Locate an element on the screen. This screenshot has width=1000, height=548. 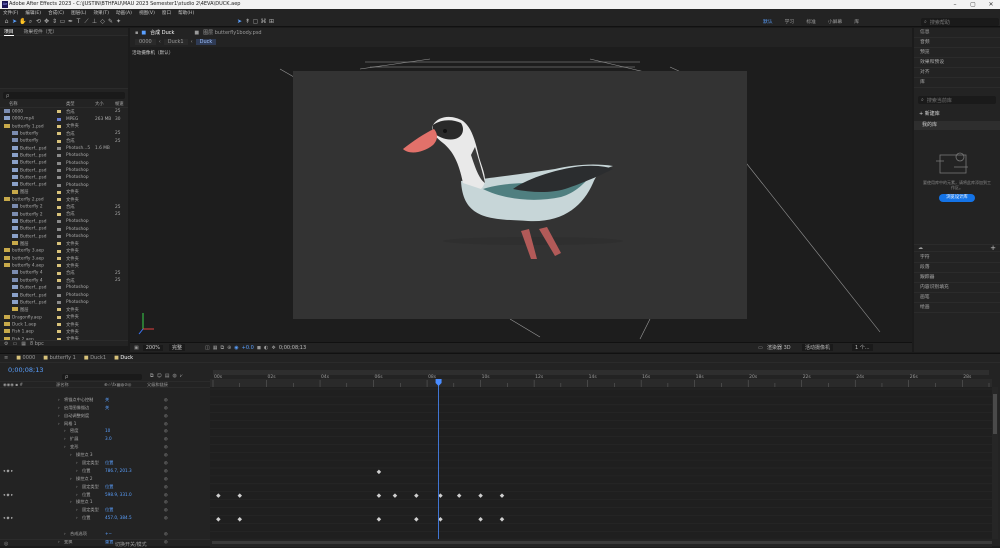
home-icon: ⌂ is located at coordinates (6, 21).